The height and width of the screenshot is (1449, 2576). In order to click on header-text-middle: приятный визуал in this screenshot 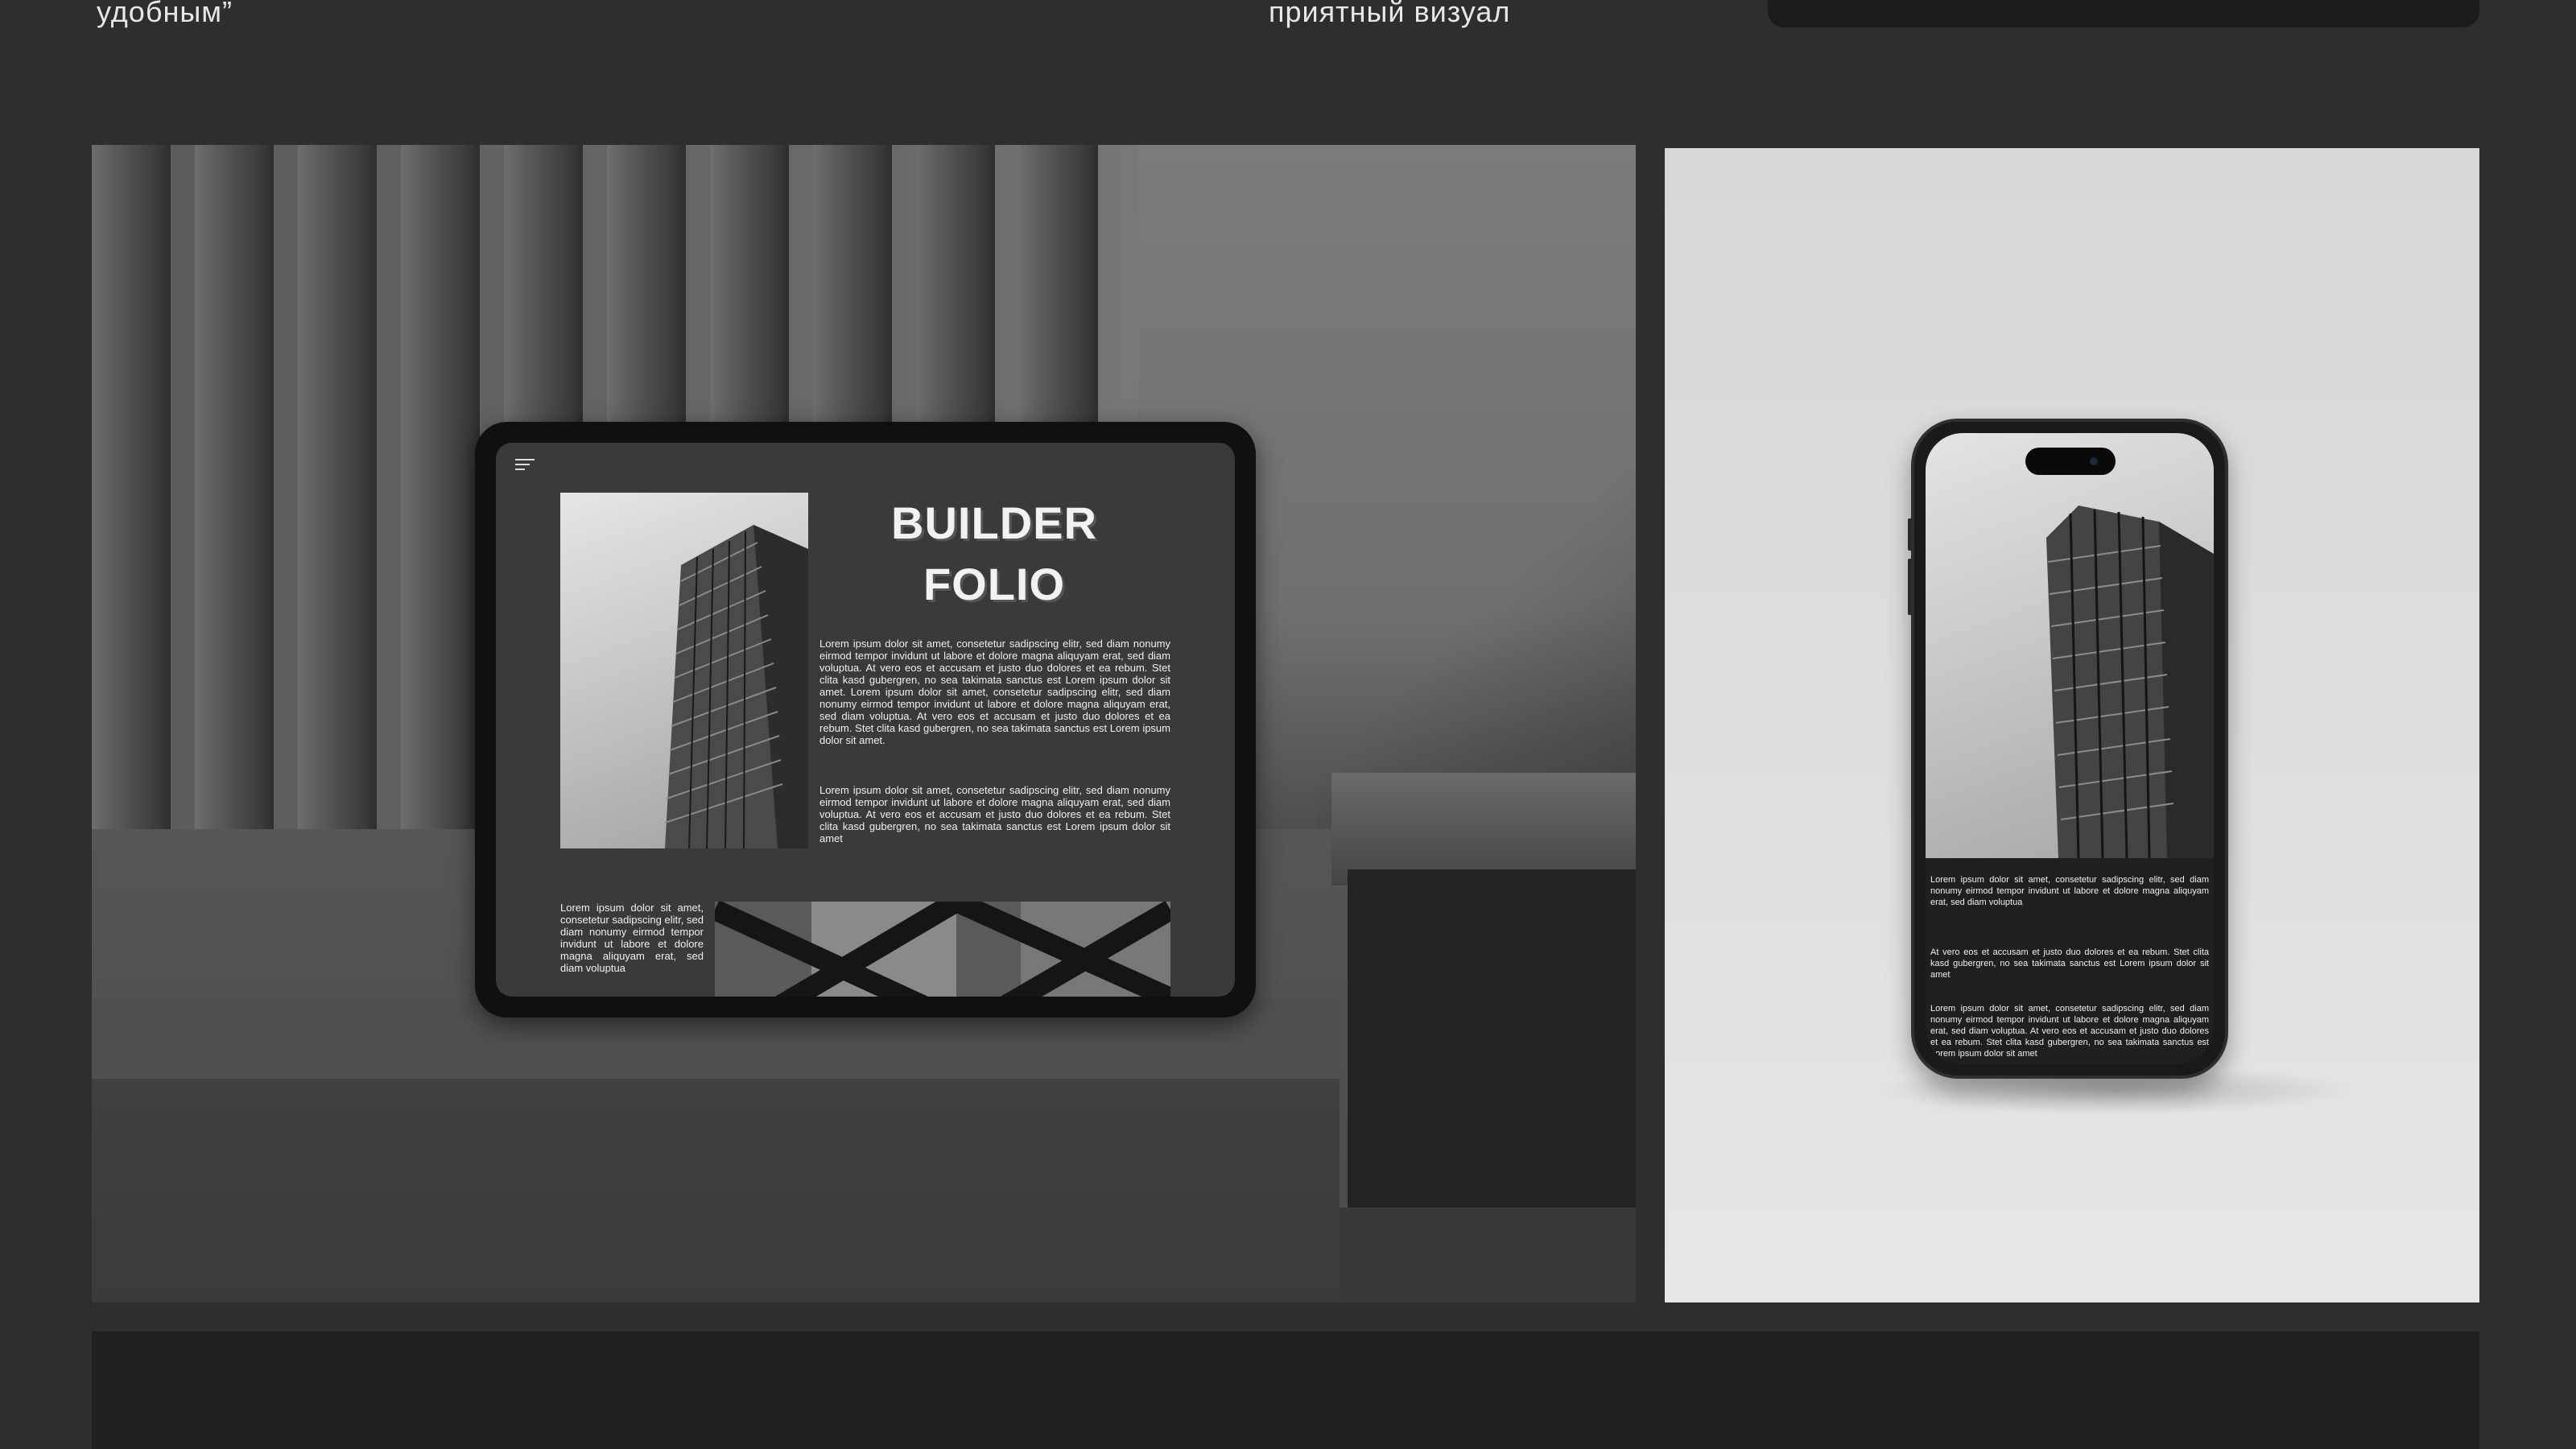, I will do `click(1390, 14)`.